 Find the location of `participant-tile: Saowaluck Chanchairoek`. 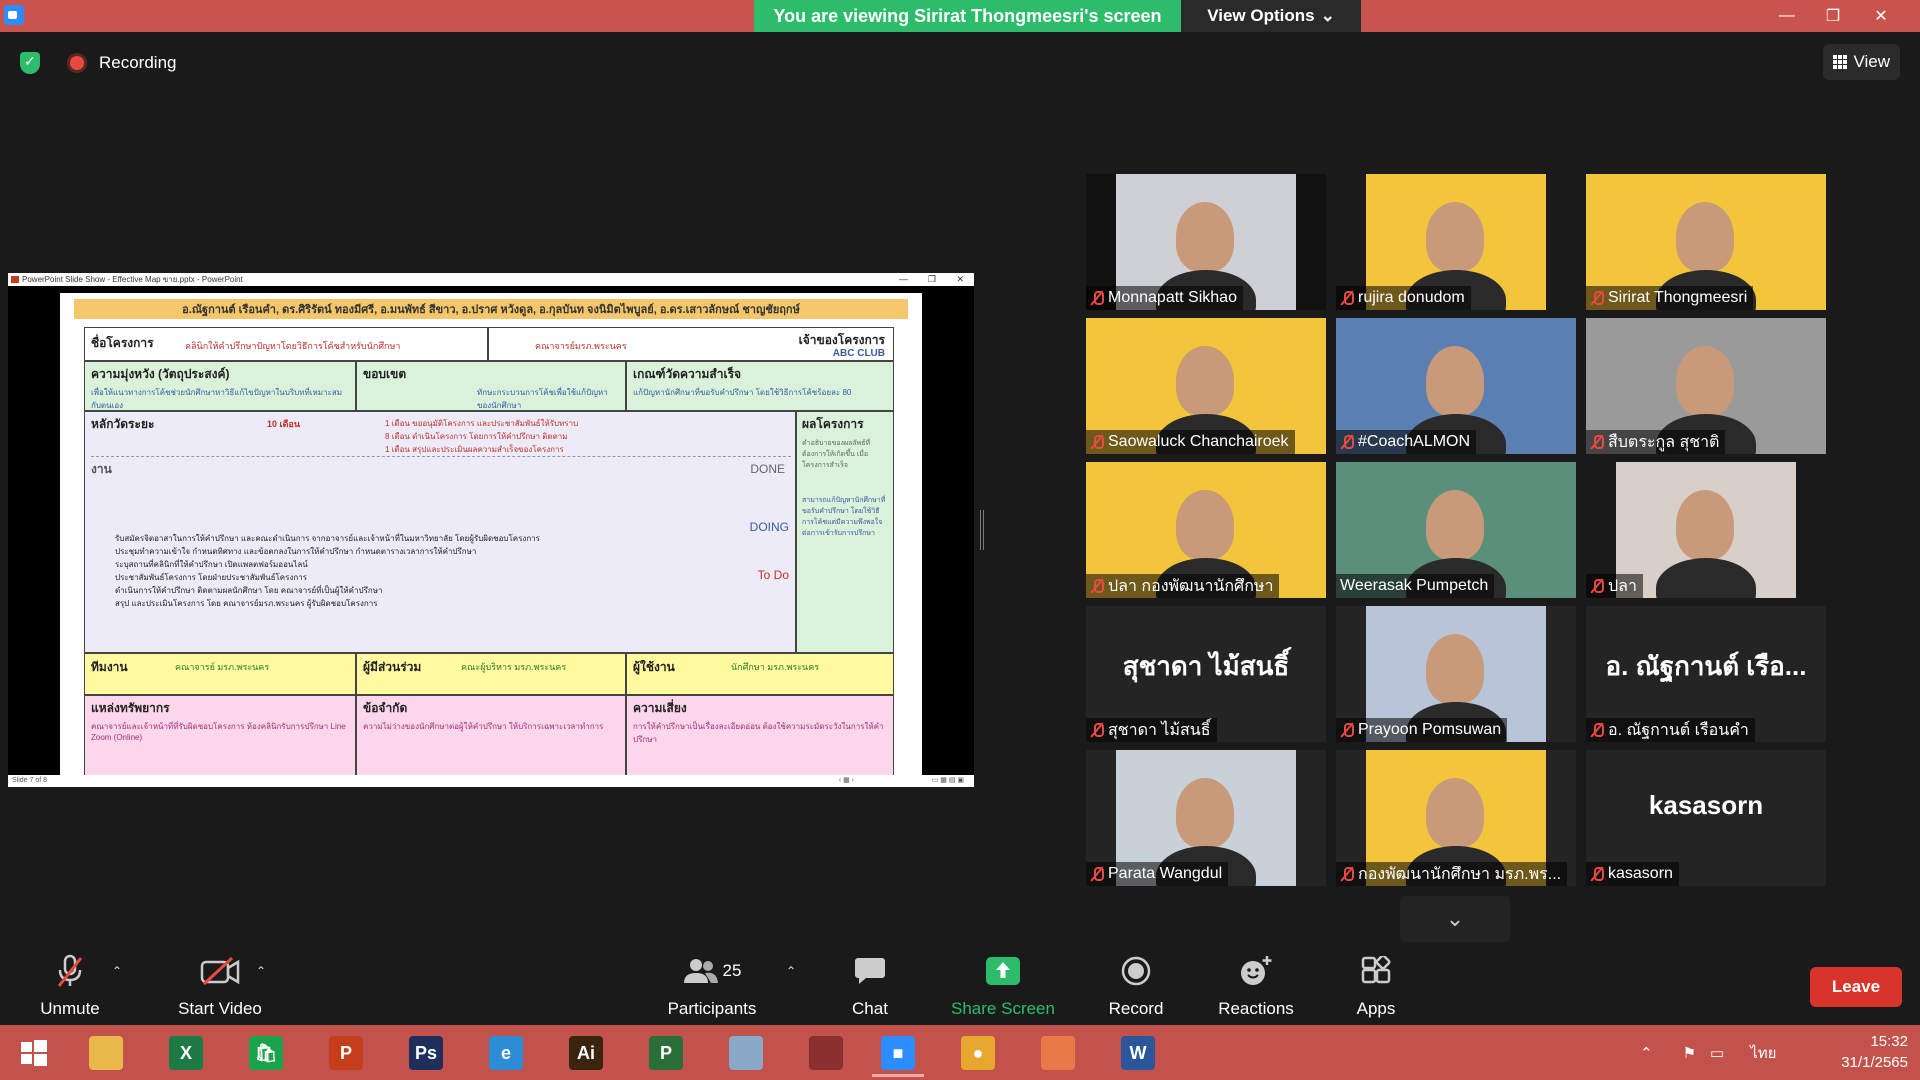

participant-tile: Saowaluck Chanchairoek is located at coordinates (1206, 386).